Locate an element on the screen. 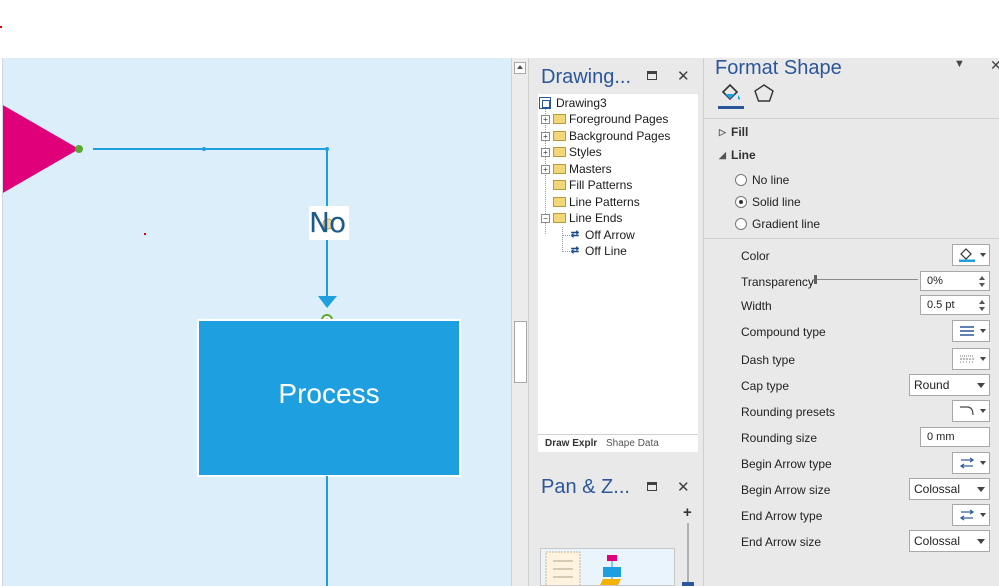 This screenshot has height=586, width=999. format-shape-title: Format Shape is located at coordinates (778, 68).